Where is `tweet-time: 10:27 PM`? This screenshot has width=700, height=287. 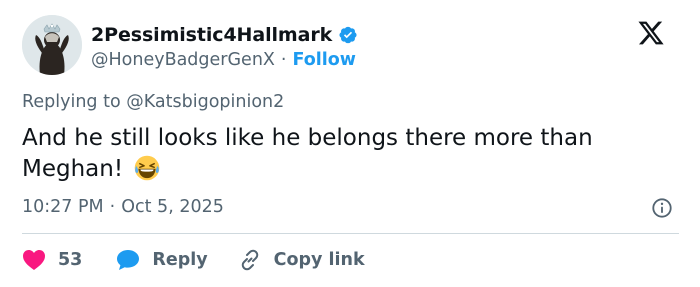 tweet-time: 10:27 PM is located at coordinates (63, 207).